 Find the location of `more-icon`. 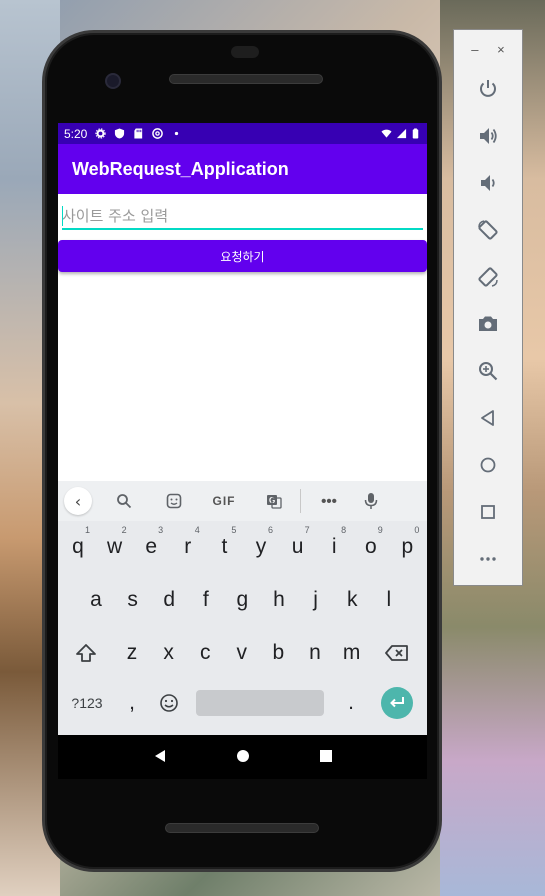

more-icon is located at coordinates (488, 558).